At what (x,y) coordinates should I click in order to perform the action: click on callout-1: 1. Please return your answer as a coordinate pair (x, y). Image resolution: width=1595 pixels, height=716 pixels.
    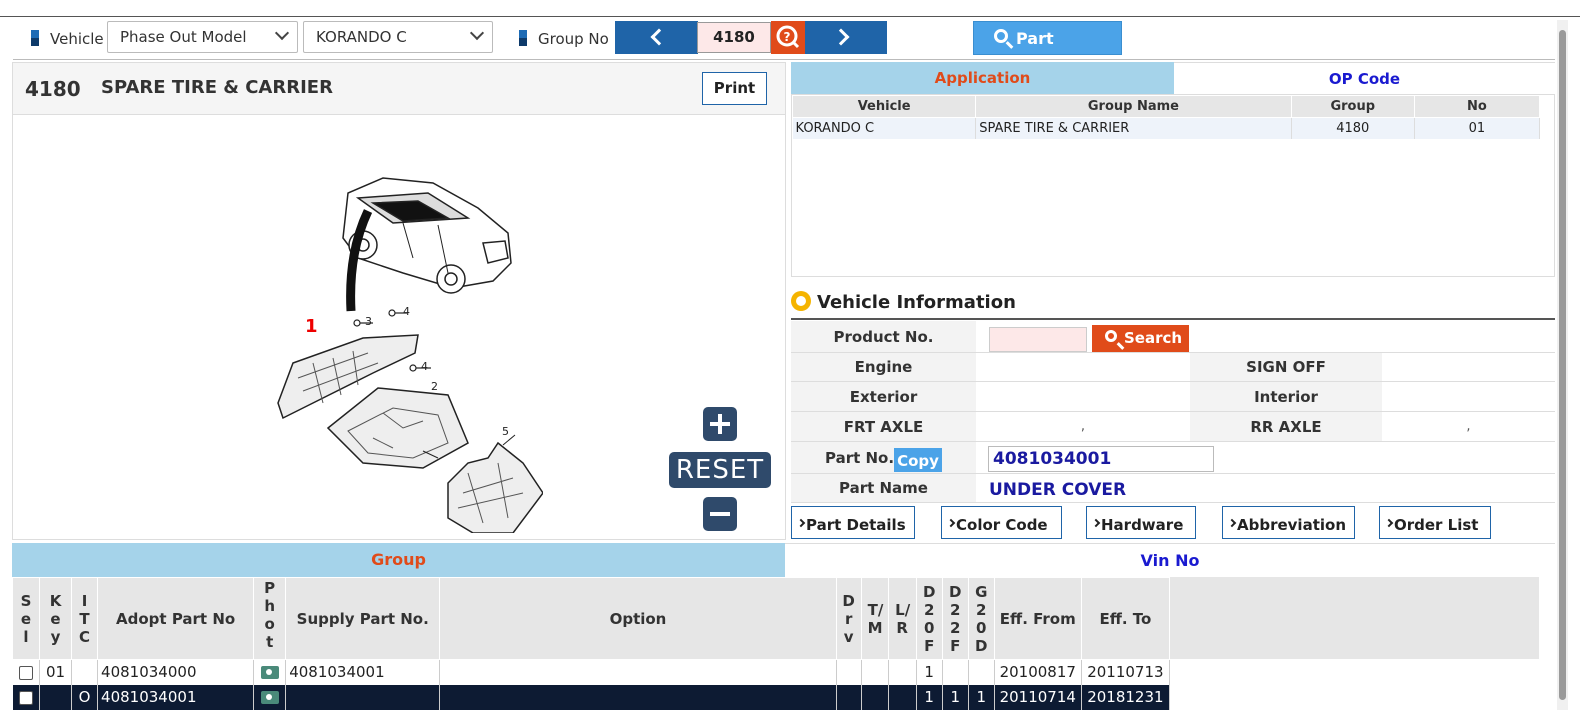
    Looking at the image, I should click on (311, 326).